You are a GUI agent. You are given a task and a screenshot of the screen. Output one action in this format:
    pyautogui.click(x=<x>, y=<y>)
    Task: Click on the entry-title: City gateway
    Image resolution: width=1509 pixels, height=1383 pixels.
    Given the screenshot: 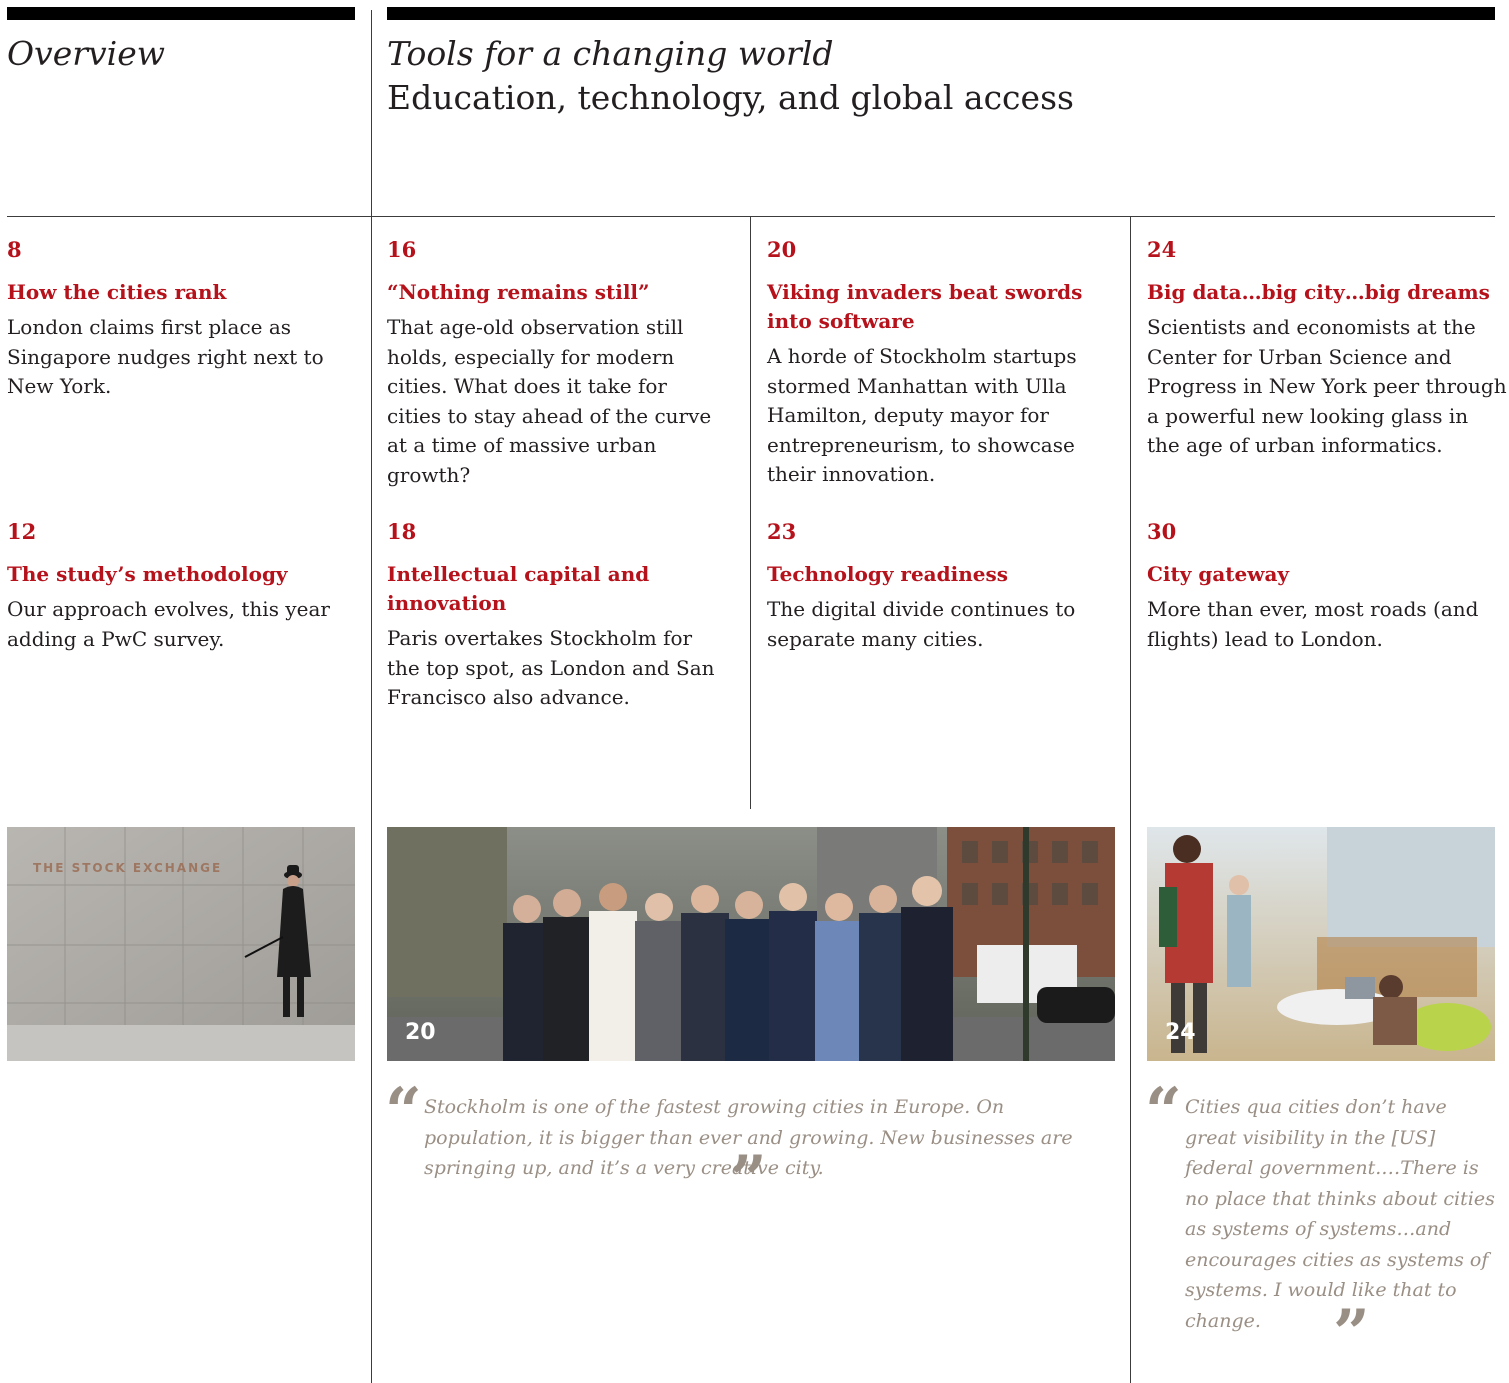 What is the action you would take?
    pyautogui.click(x=1218, y=574)
    